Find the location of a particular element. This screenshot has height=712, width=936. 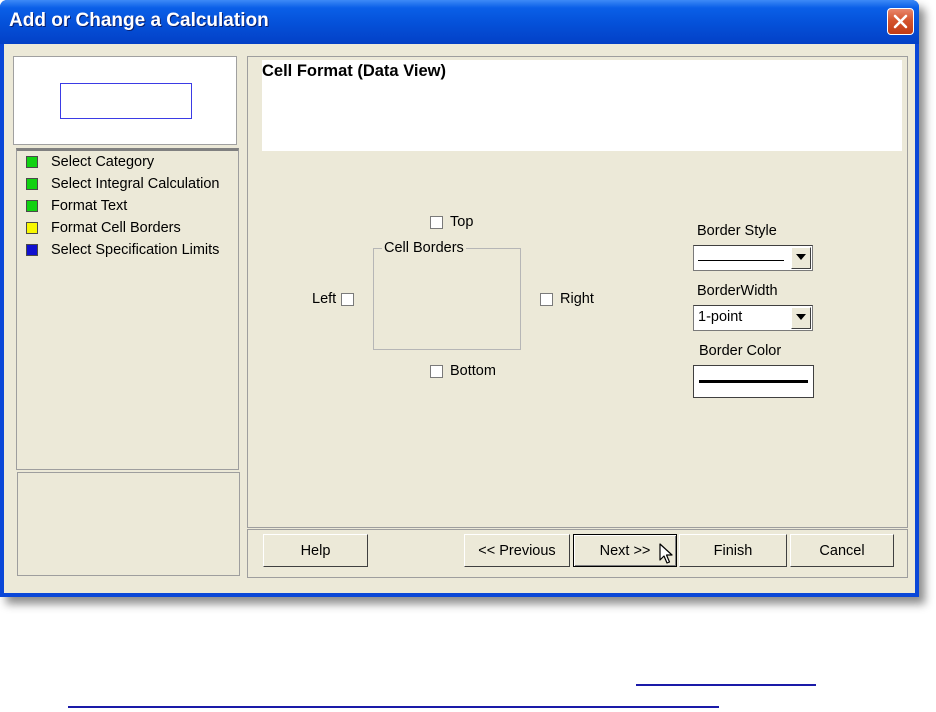

cell-preview is located at coordinates (125, 100).